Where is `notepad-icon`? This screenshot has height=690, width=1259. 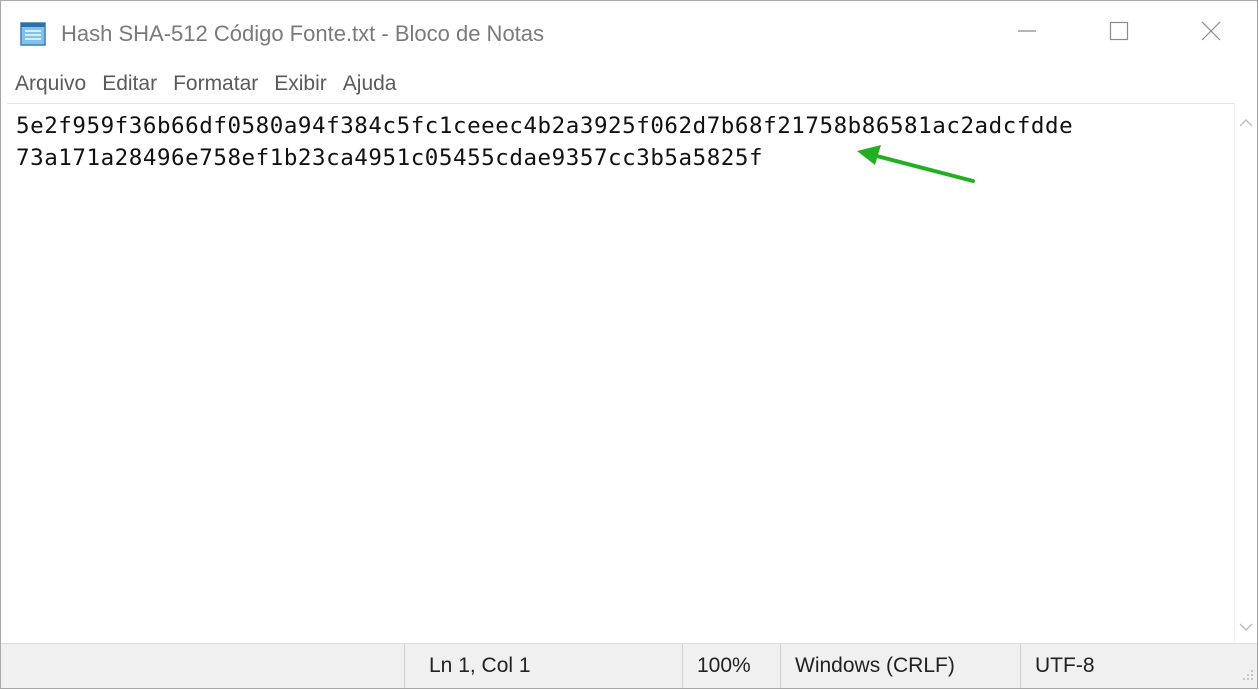
notepad-icon is located at coordinates (34, 34).